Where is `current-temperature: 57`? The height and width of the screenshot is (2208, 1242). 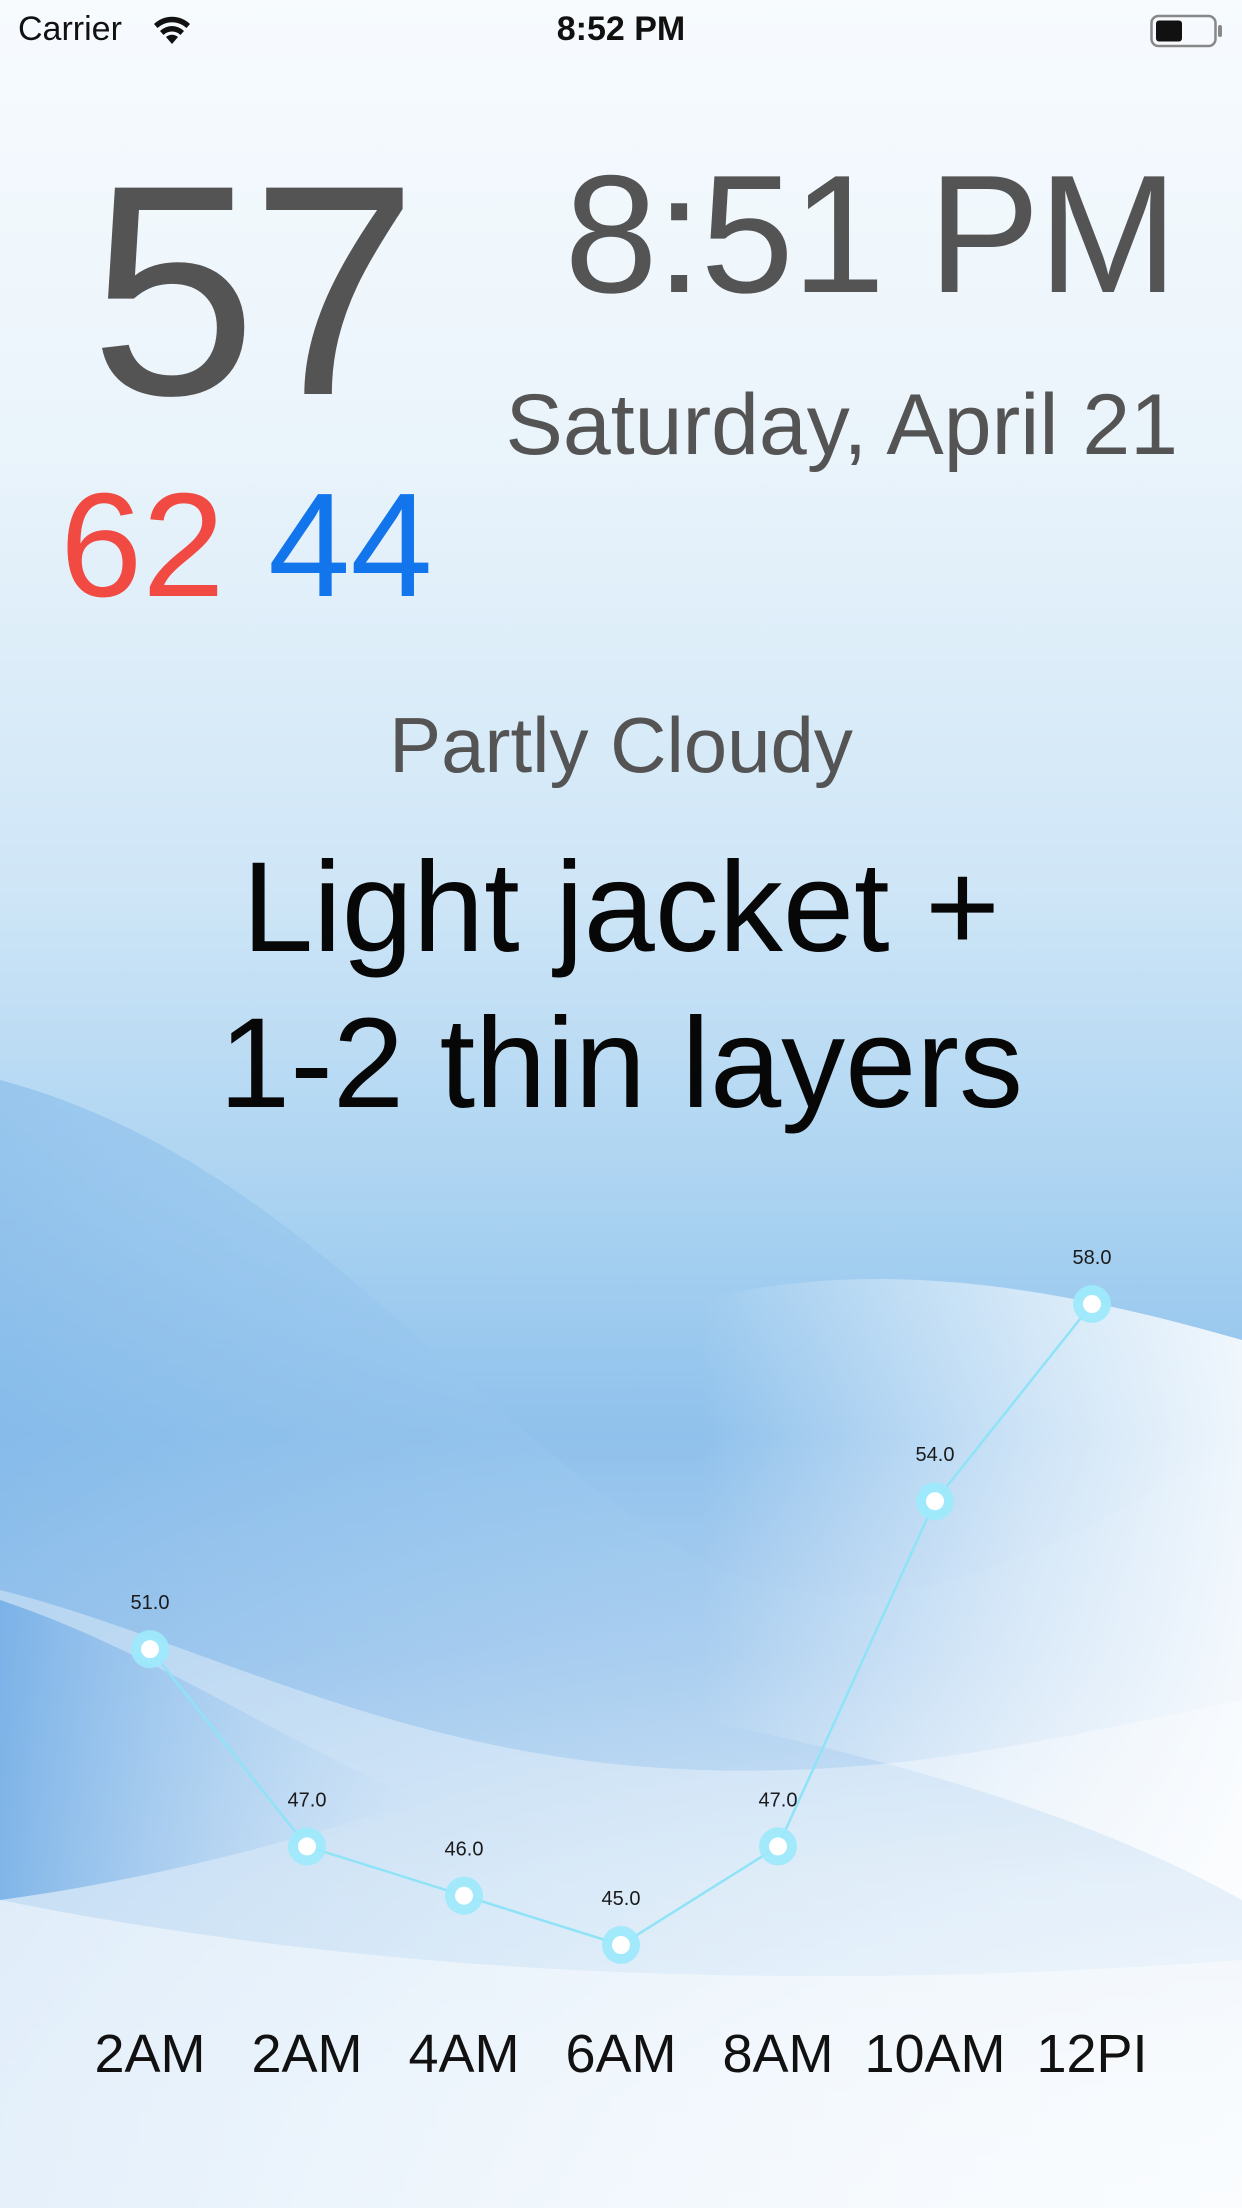 current-temperature: 57 is located at coordinates (254, 290).